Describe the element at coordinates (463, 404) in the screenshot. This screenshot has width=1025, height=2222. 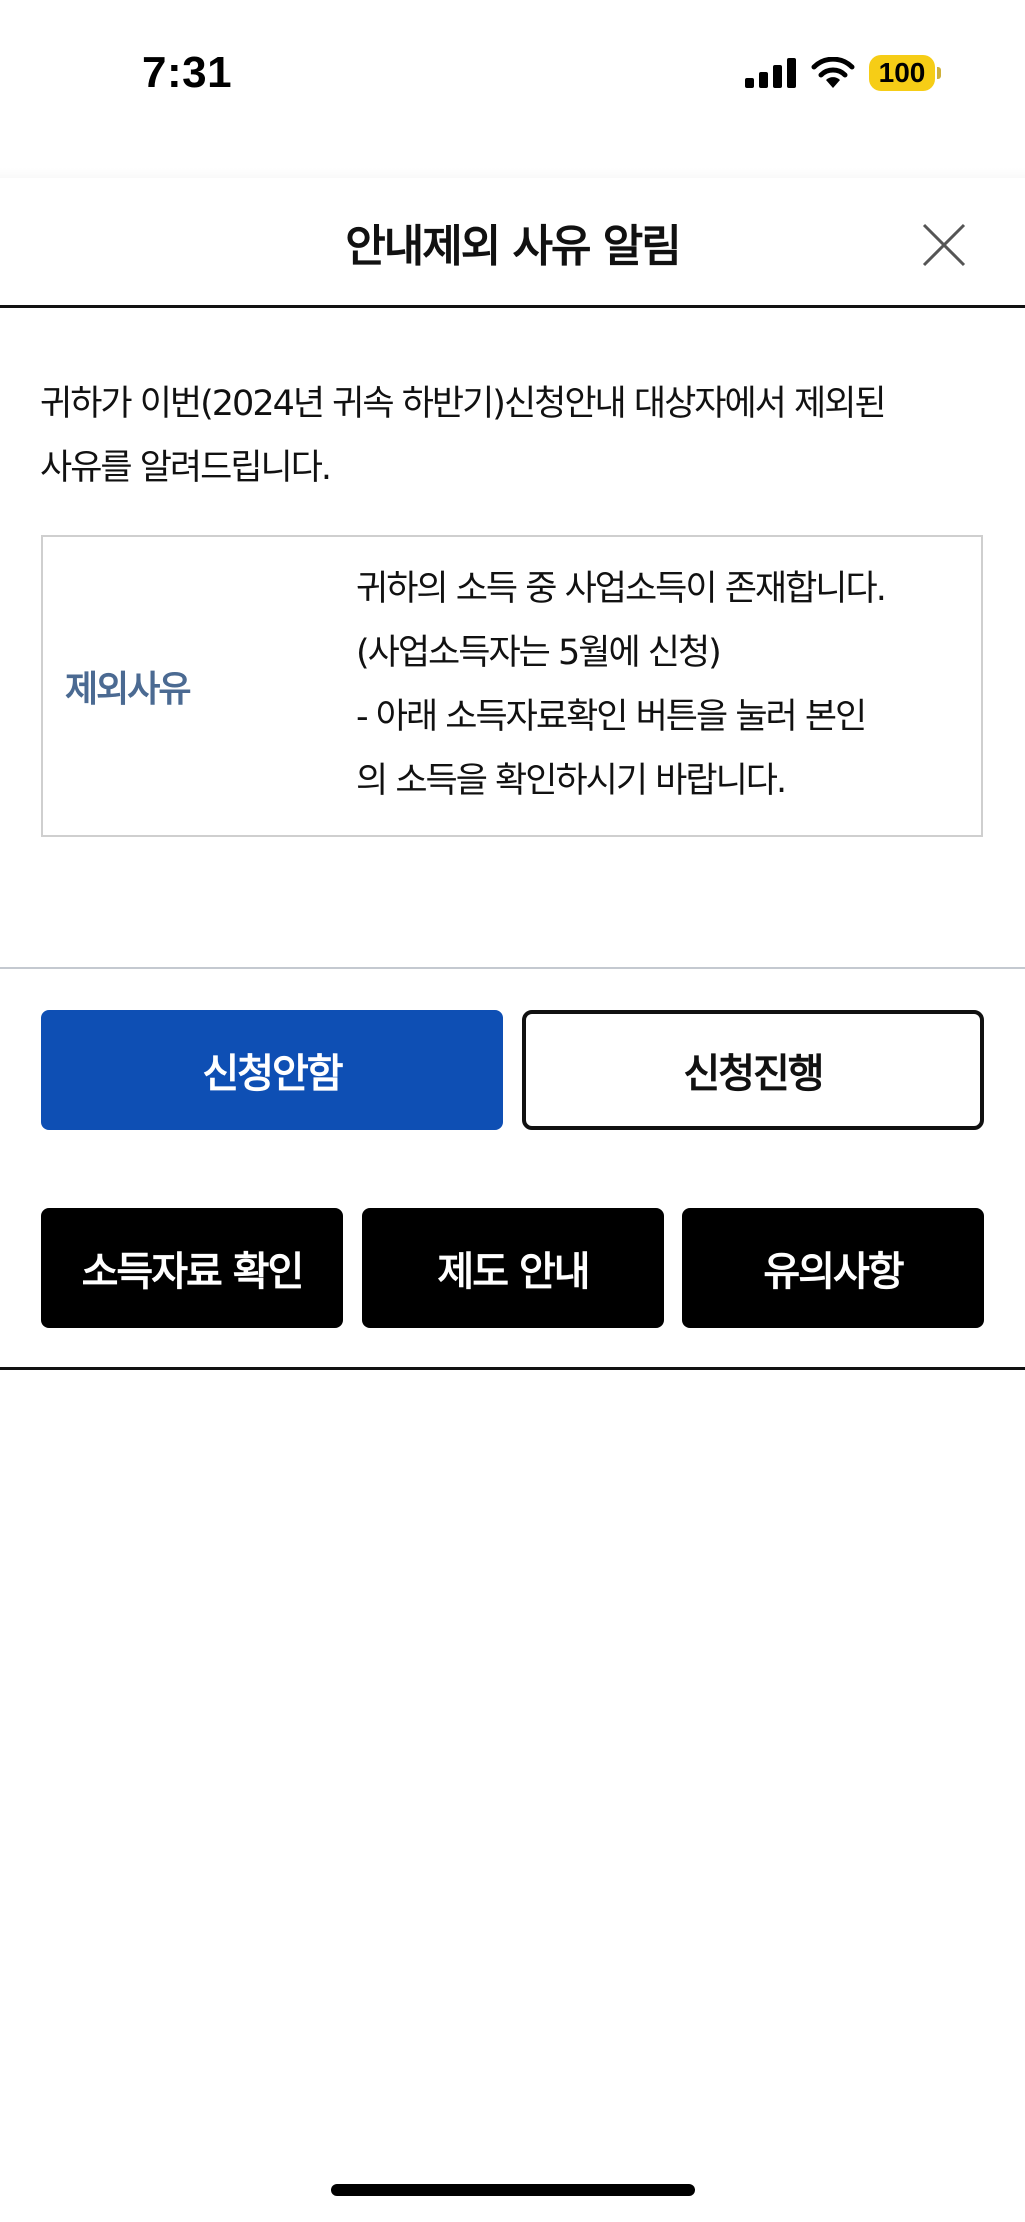
I see `intro-line-1: 귀하가 이번(2024년 귀속 하반기)신청안내 대상자에서 제외된` at that location.